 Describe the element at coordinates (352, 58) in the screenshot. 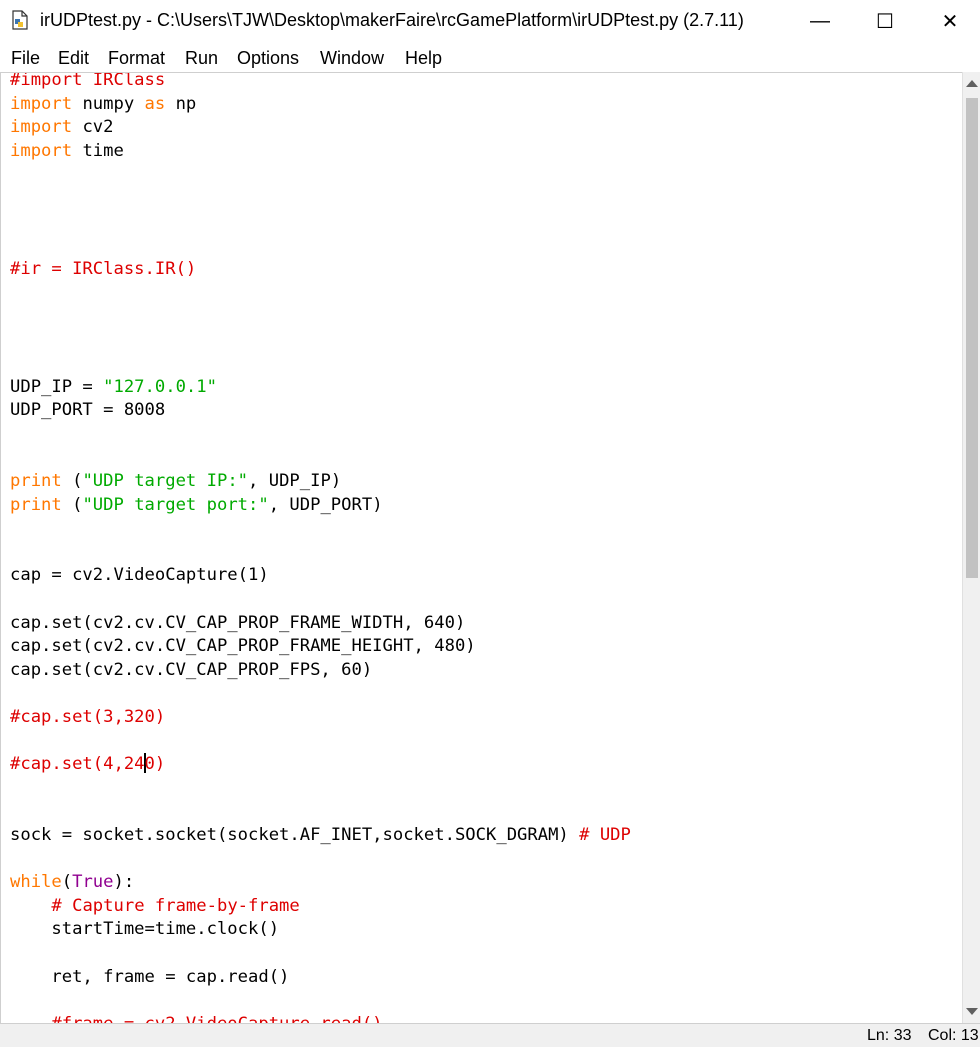

I see `menu-window: Window` at that location.